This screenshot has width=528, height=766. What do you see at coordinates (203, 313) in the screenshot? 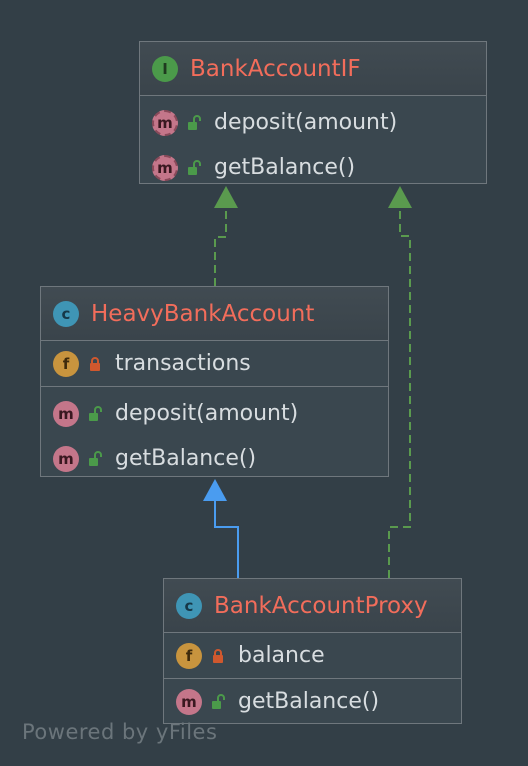
I see `node-title: HeavyBankAccount` at bounding box center [203, 313].